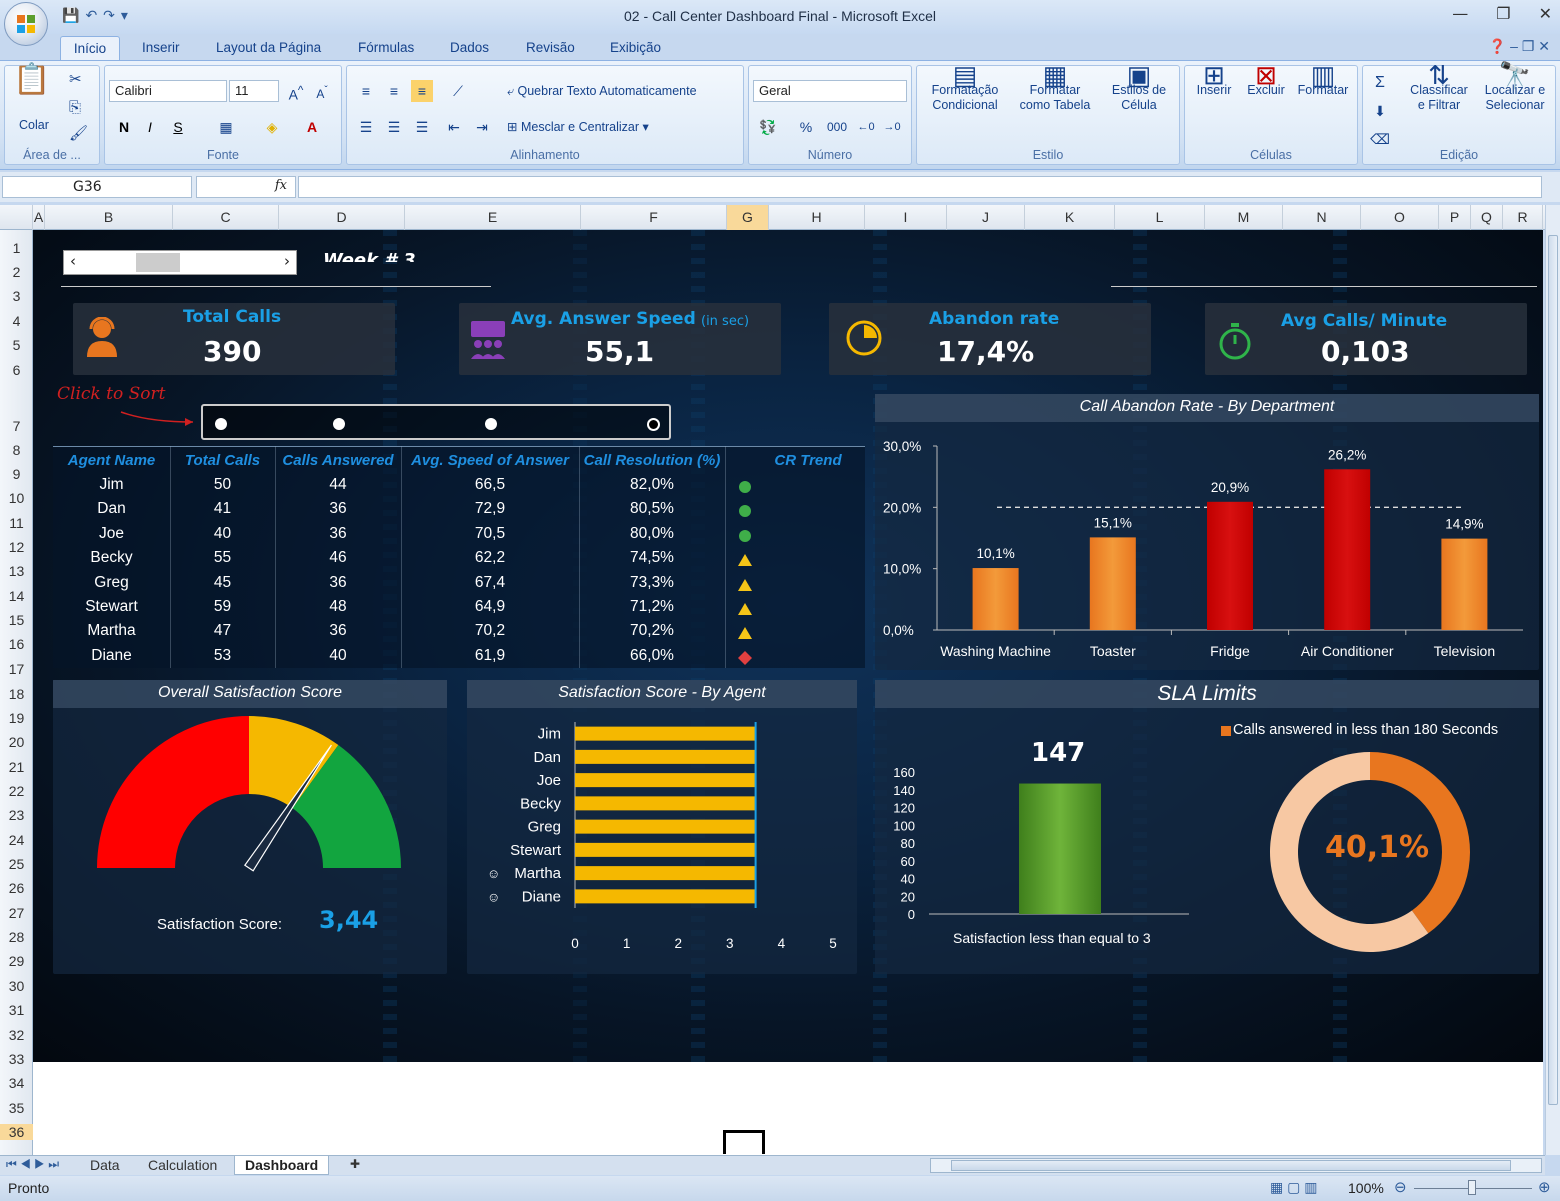  What do you see at coordinates (1266, 80) in the screenshot?
I see `delete-cells-button: ⊠ Excluir` at bounding box center [1266, 80].